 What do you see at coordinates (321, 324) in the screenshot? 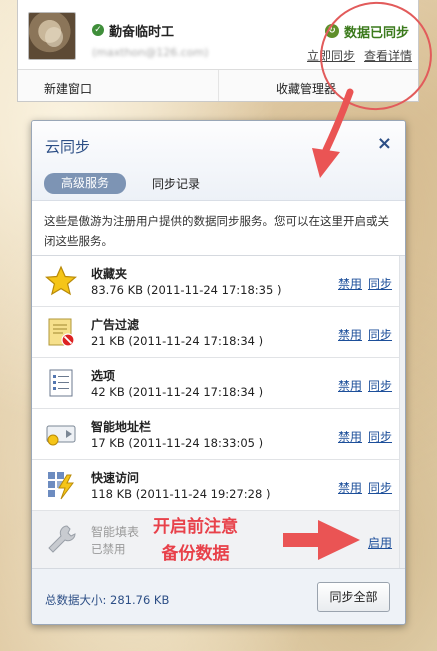
I see `annotation-arrows` at bounding box center [321, 324].